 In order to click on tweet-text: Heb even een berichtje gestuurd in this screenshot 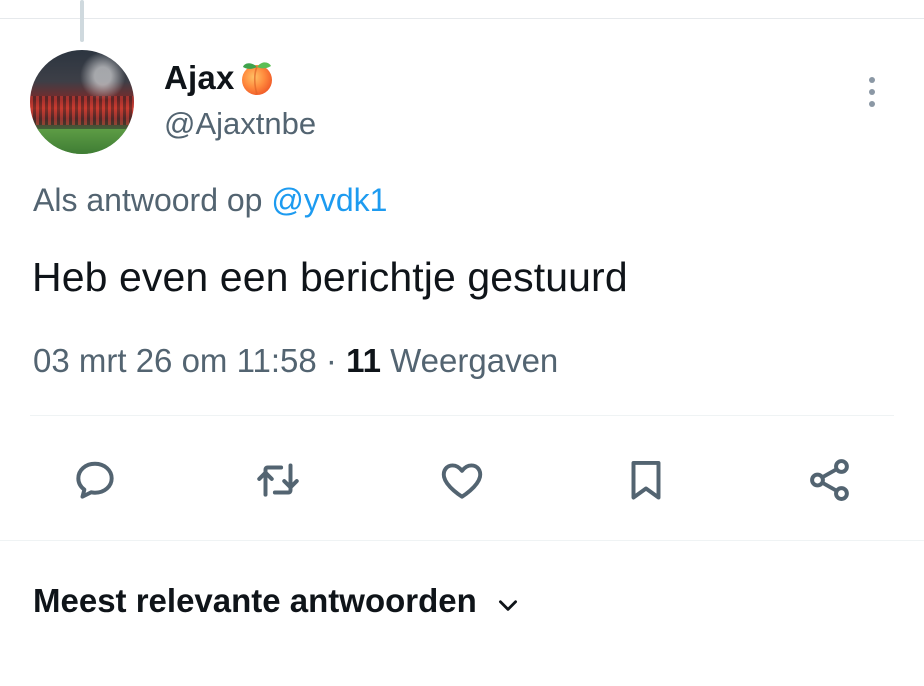, I will do `click(330, 277)`.